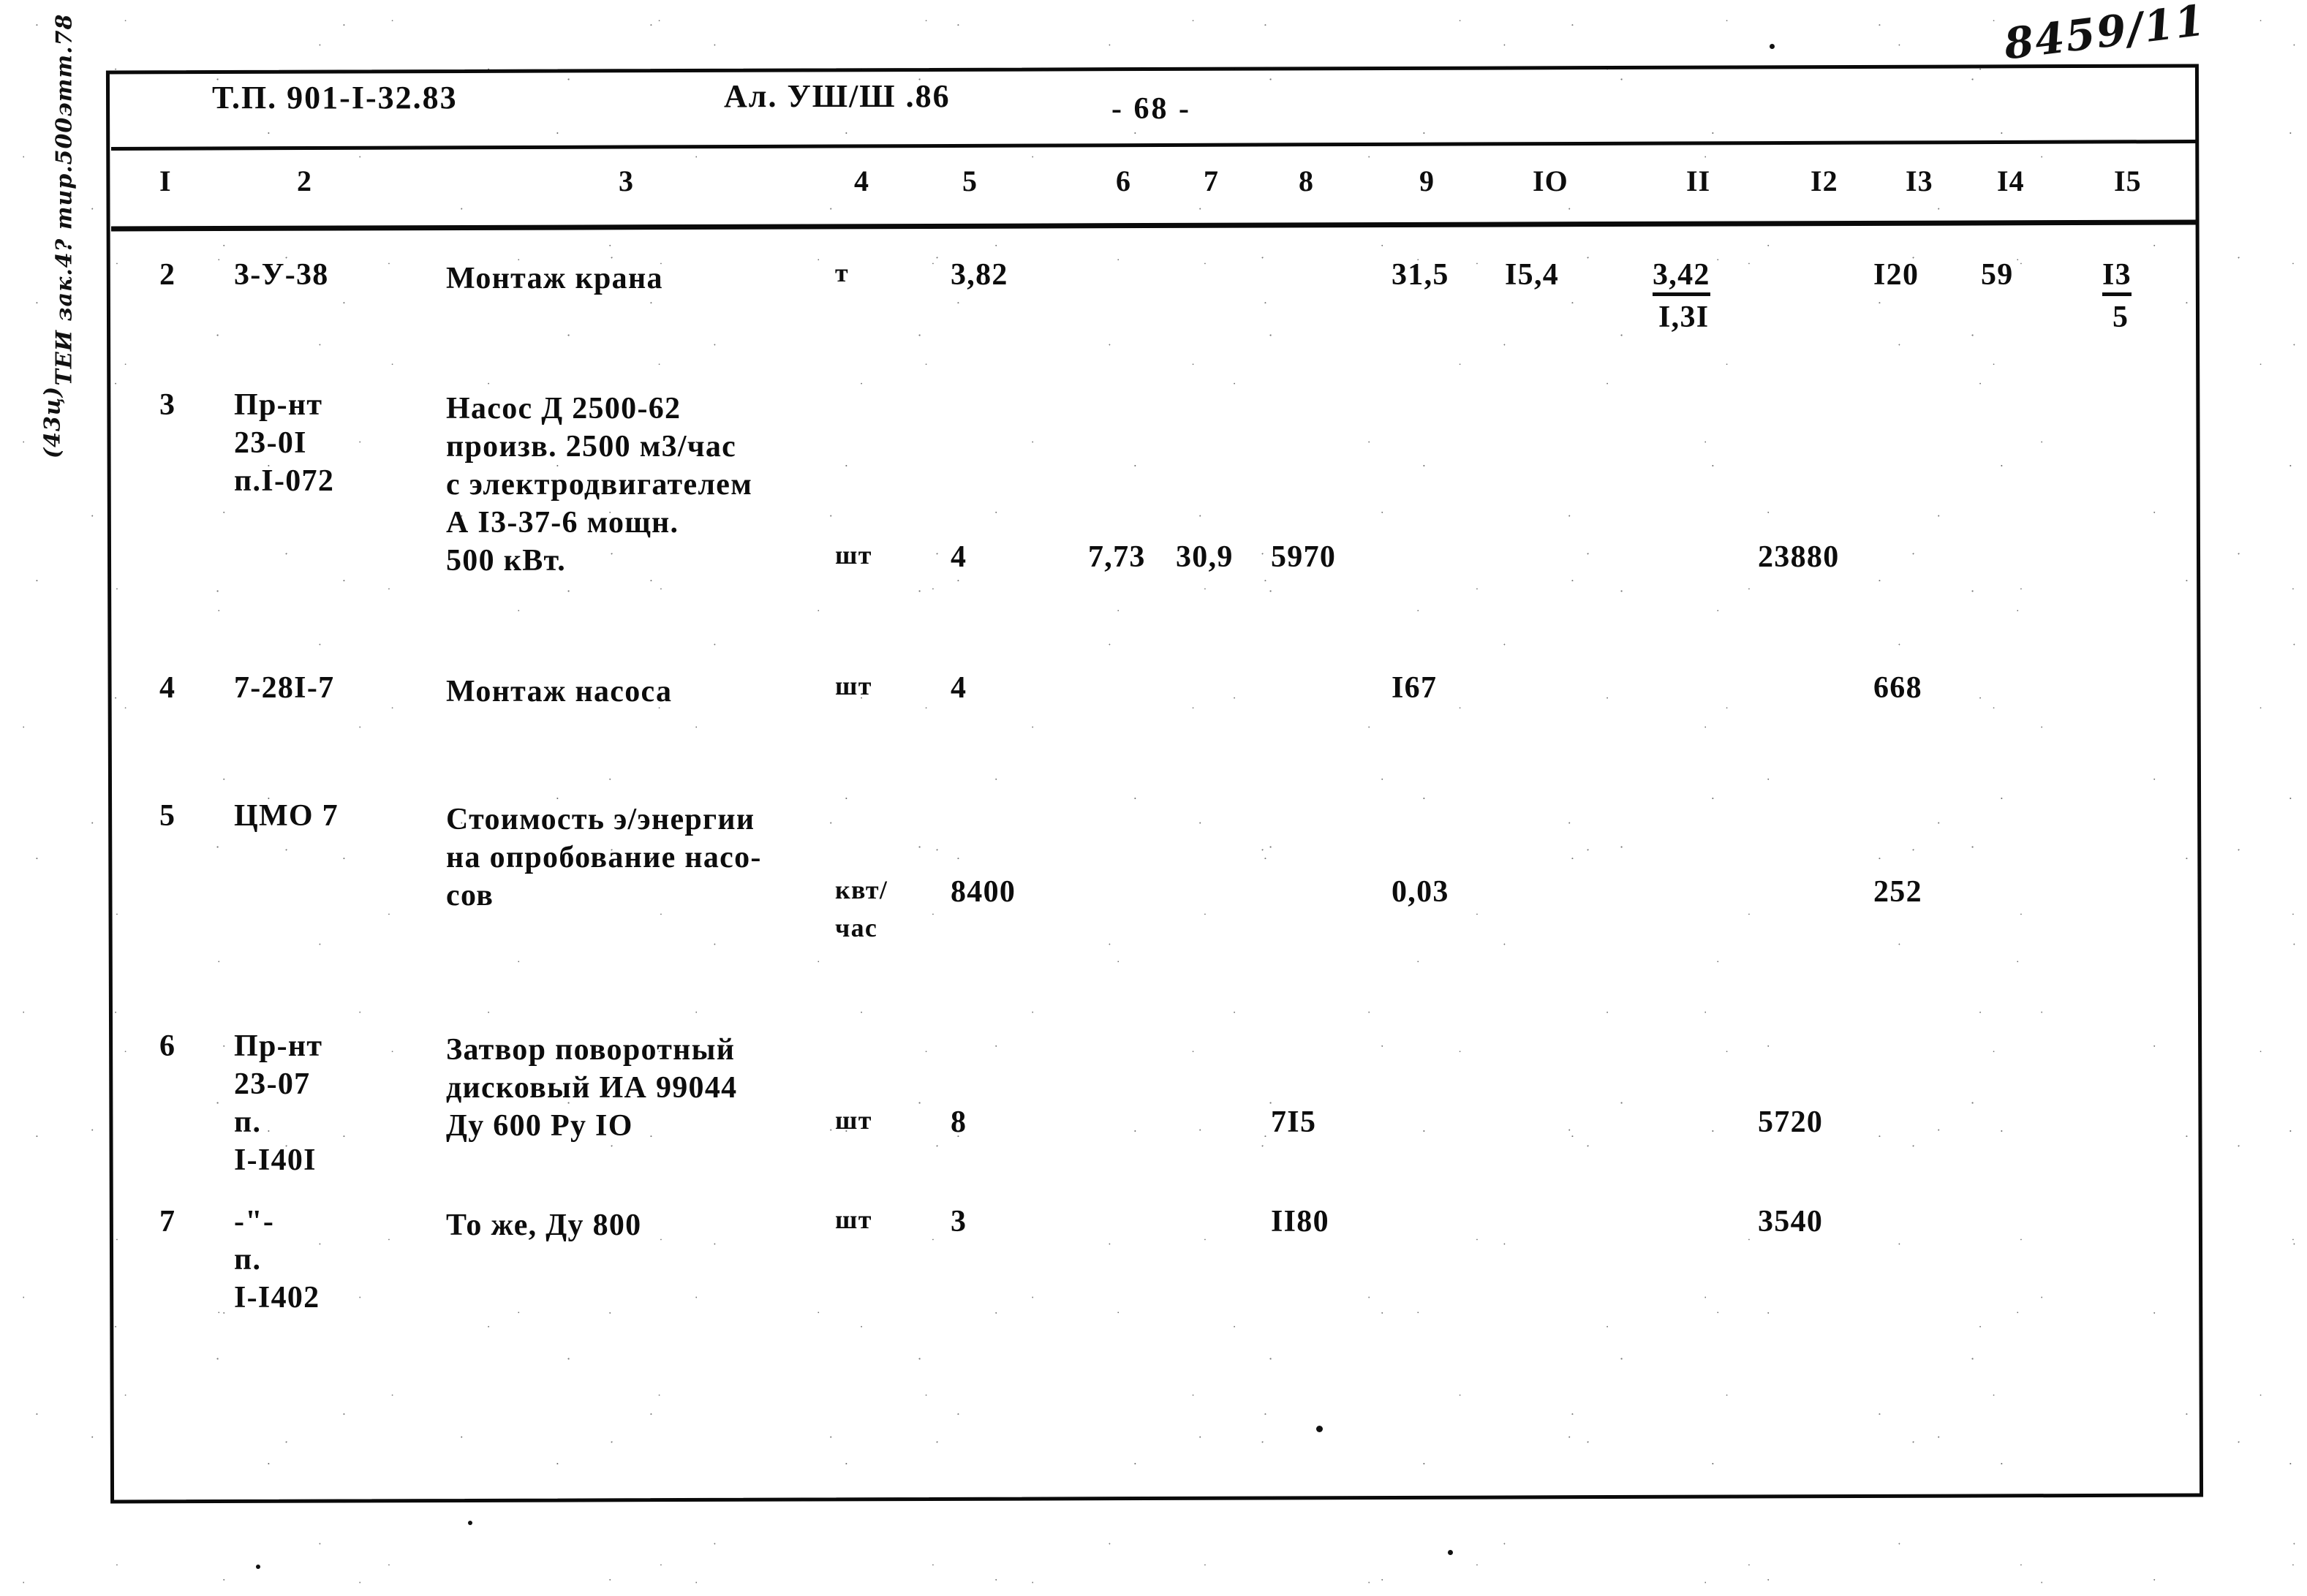 Image resolution: width=2307 pixels, height=1596 pixels. What do you see at coordinates (285, 688) in the screenshot?
I see `row-4-code-line: 7-28I-7` at bounding box center [285, 688].